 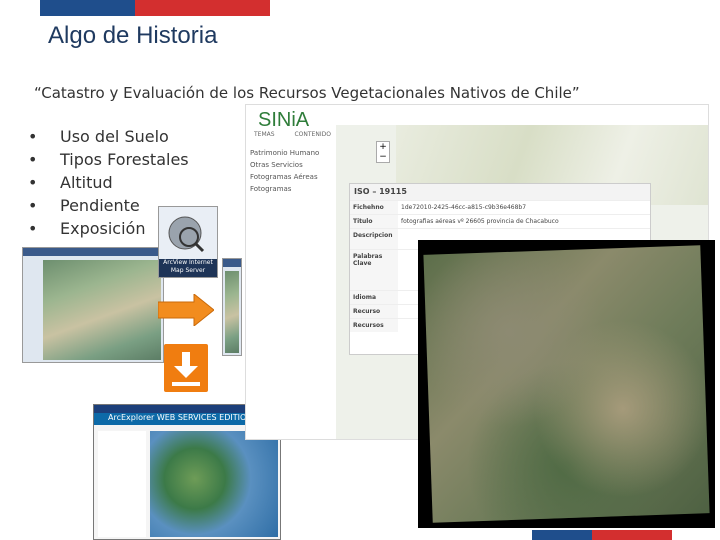 What do you see at coordinates (108, 182) in the screenshot?
I see `bullet-item: Altitud` at bounding box center [108, 182].